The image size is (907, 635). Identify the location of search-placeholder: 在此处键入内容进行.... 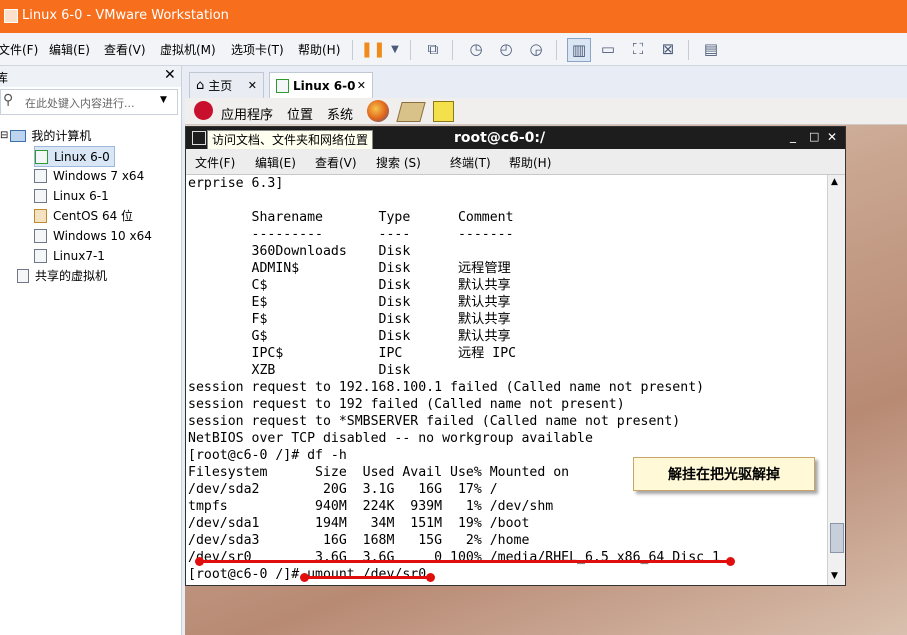
(80, 103).